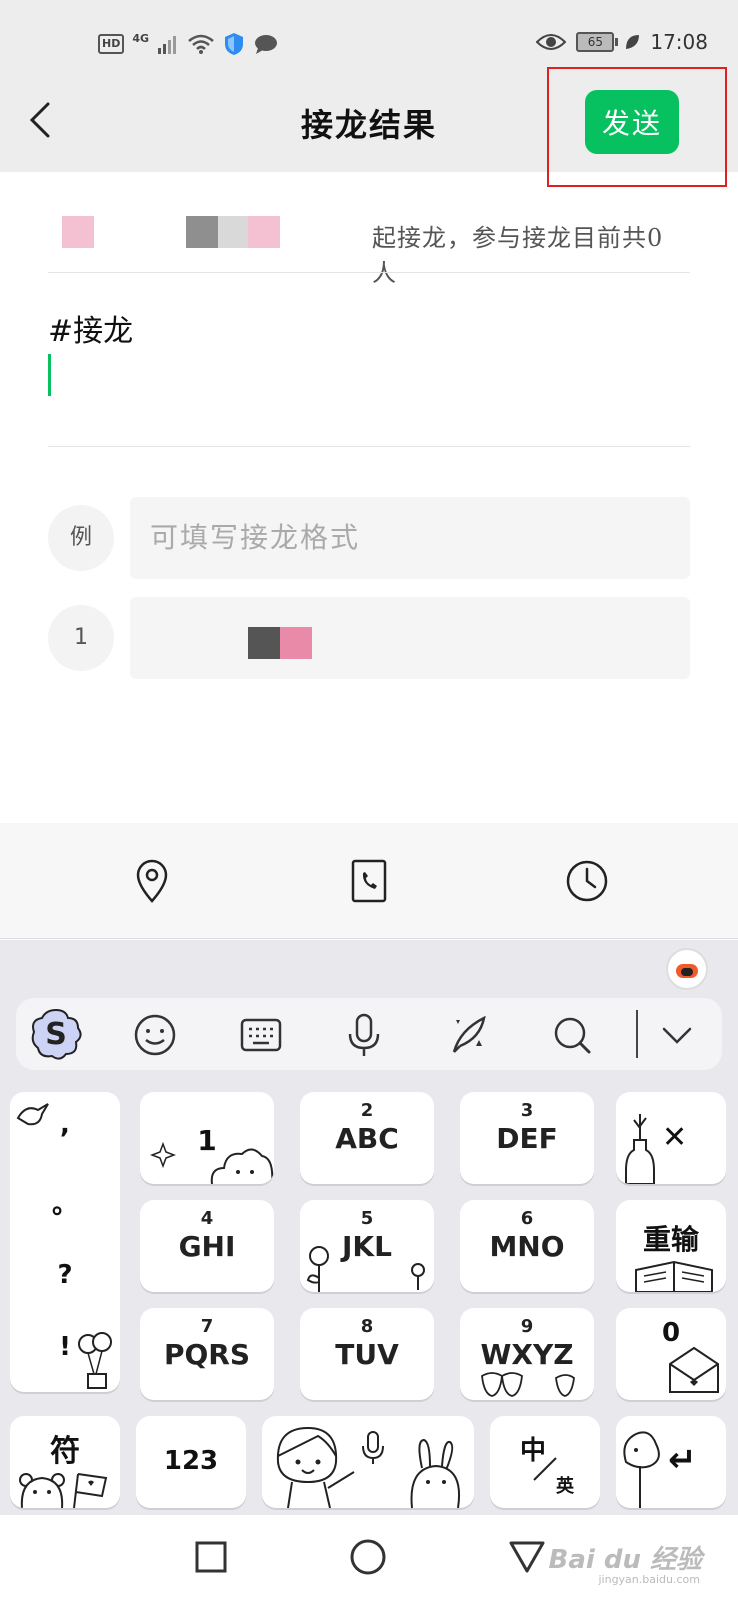  What do you see at coordinates (207, 1138) in the screenshot?
I see `key-1: 1` at bounding box center [207, 1138].